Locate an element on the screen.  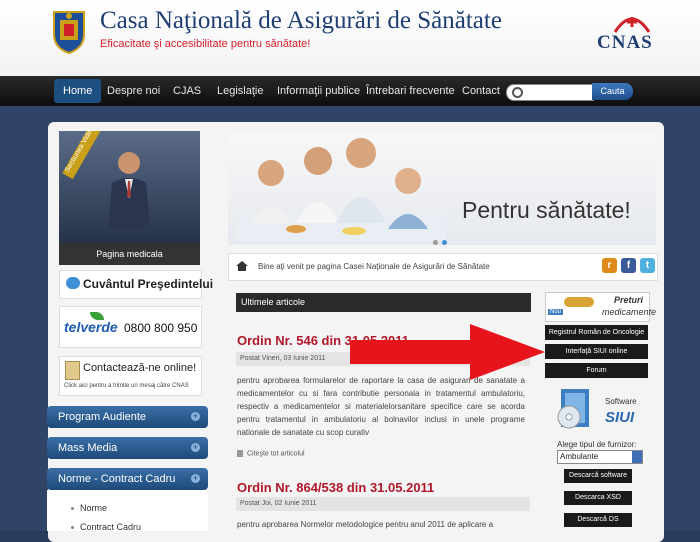
letter-icon is located at coordinates (72, 370).